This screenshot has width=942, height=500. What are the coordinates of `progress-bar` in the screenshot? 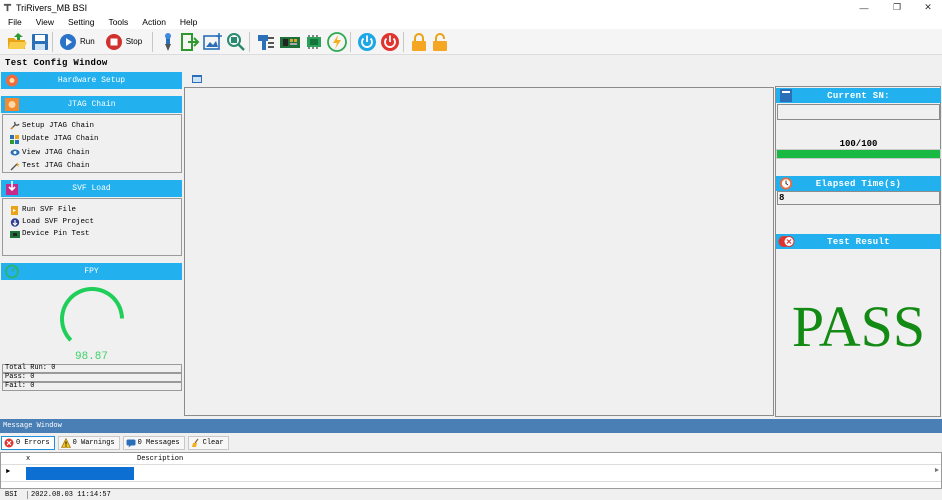 It's located at (858, 154).